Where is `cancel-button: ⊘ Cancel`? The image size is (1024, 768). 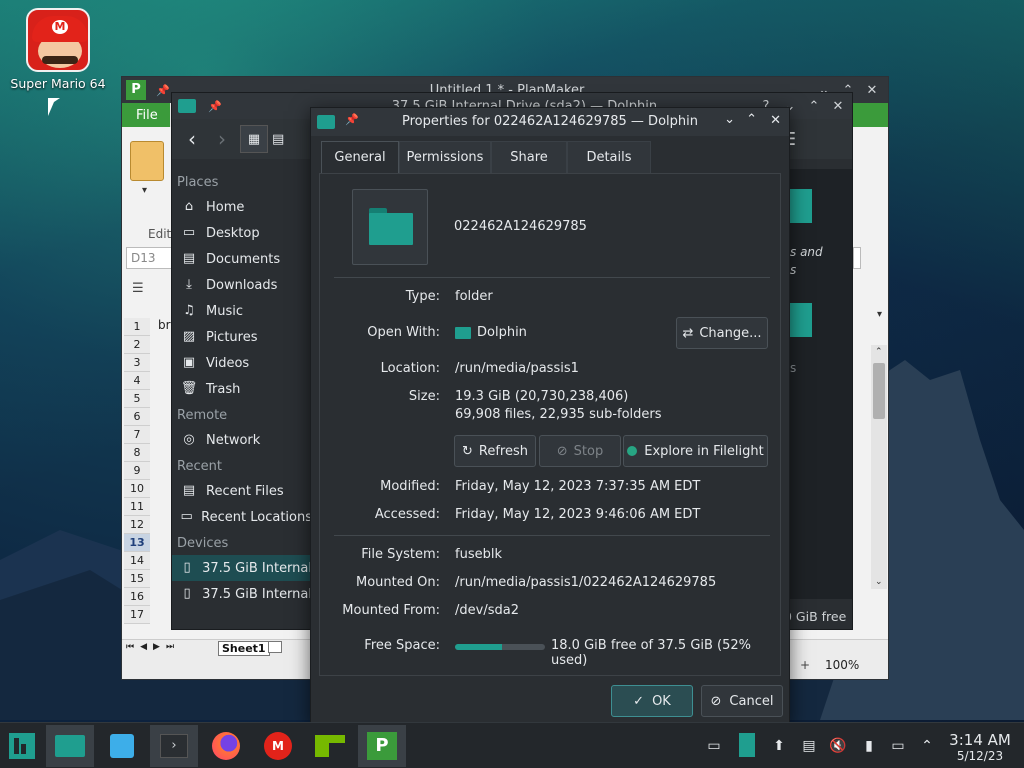 cancel-button: ⊘ Cancel is located at coordinates (742, 701).